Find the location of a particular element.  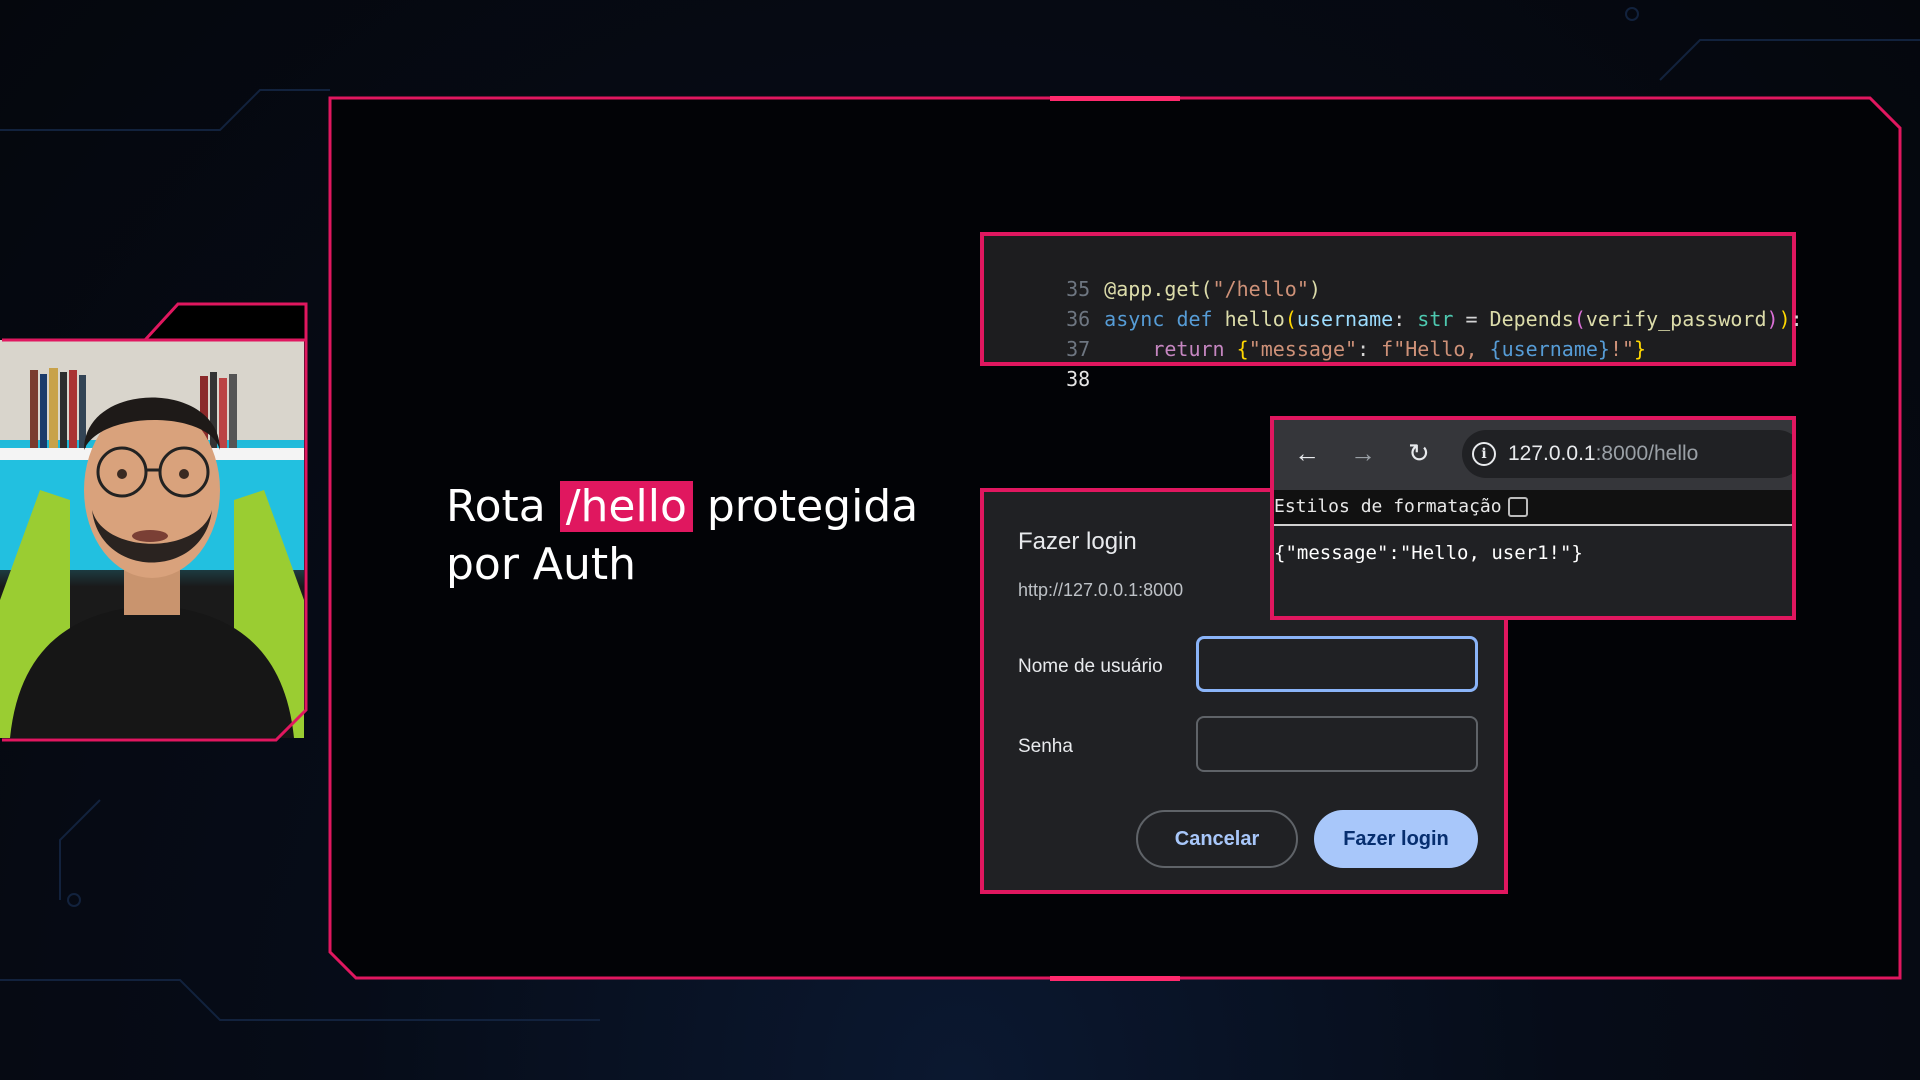

address-bar: i 127.0.0.1:8000/hello is located at coordinates (1627, 454).